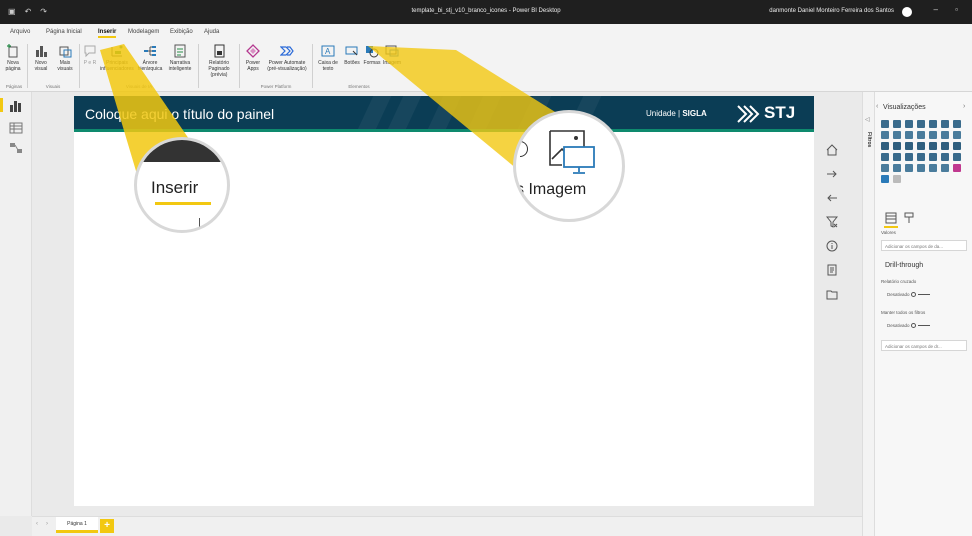 The width and height of the screenshot is (972, 536). Describe the element at coordinates (16, 148) in the screenshot. I see `model-view-icon` at that location.